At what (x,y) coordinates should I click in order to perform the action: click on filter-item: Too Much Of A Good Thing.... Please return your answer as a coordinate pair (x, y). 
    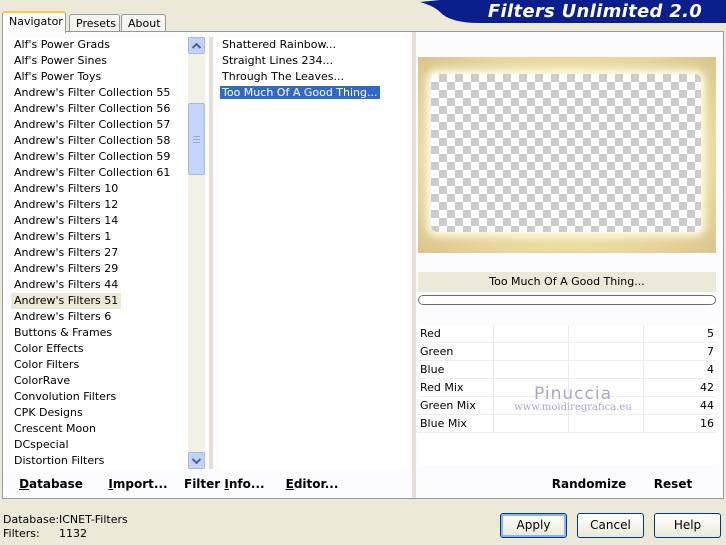
    Looking at the image, I should click on (314, 93).